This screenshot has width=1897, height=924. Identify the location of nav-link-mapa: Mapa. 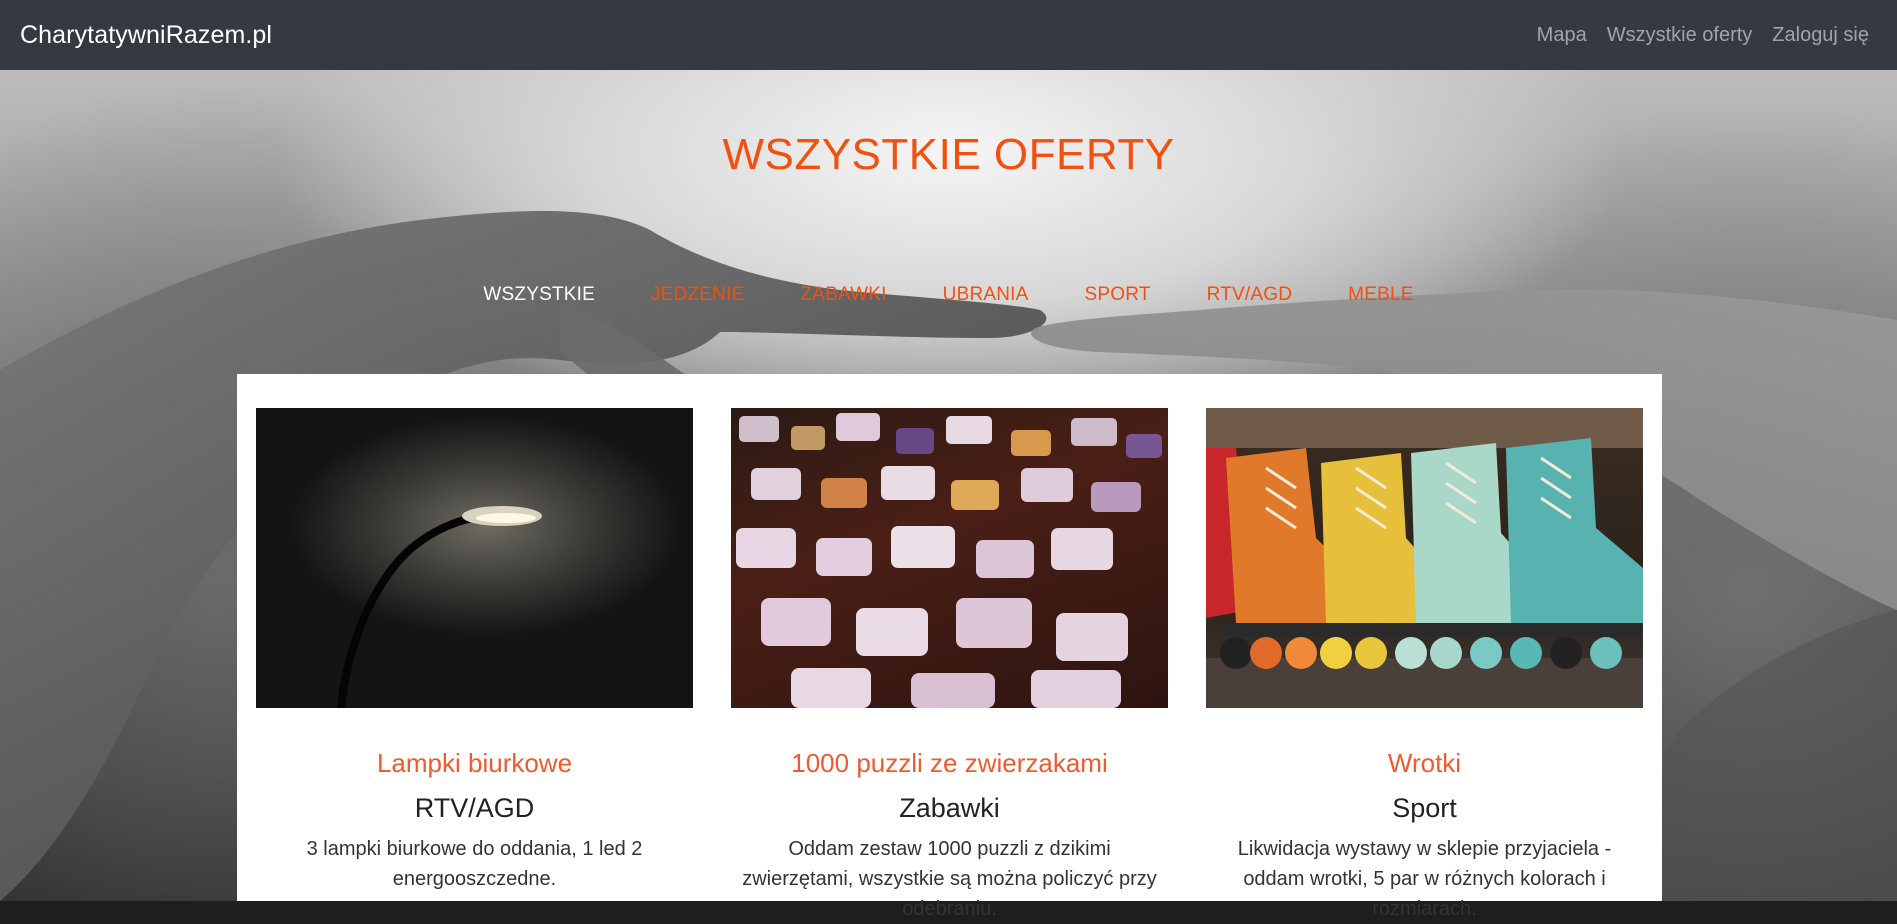
(1562, 35).